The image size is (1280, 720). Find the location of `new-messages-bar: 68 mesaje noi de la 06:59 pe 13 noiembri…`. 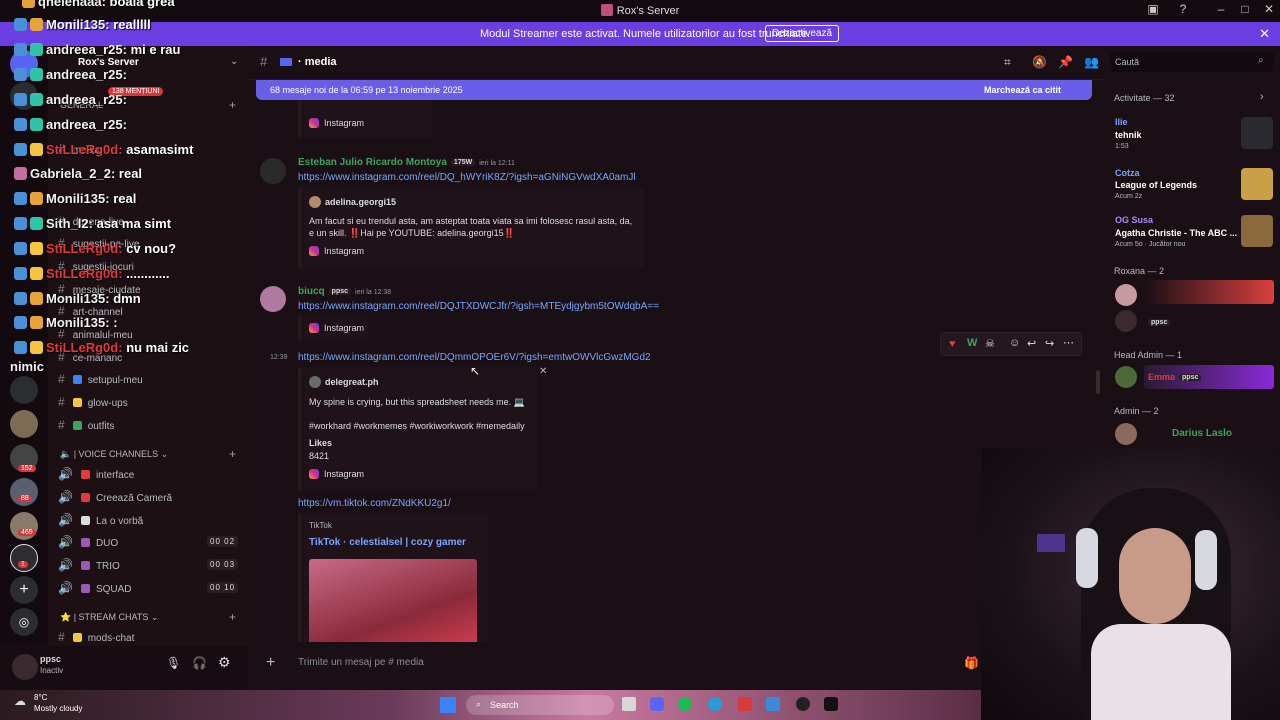

new-messages-bar: 68 mesaje noi de la 06:59 pe 13 noiembri… is located at coordinates (674, 90).